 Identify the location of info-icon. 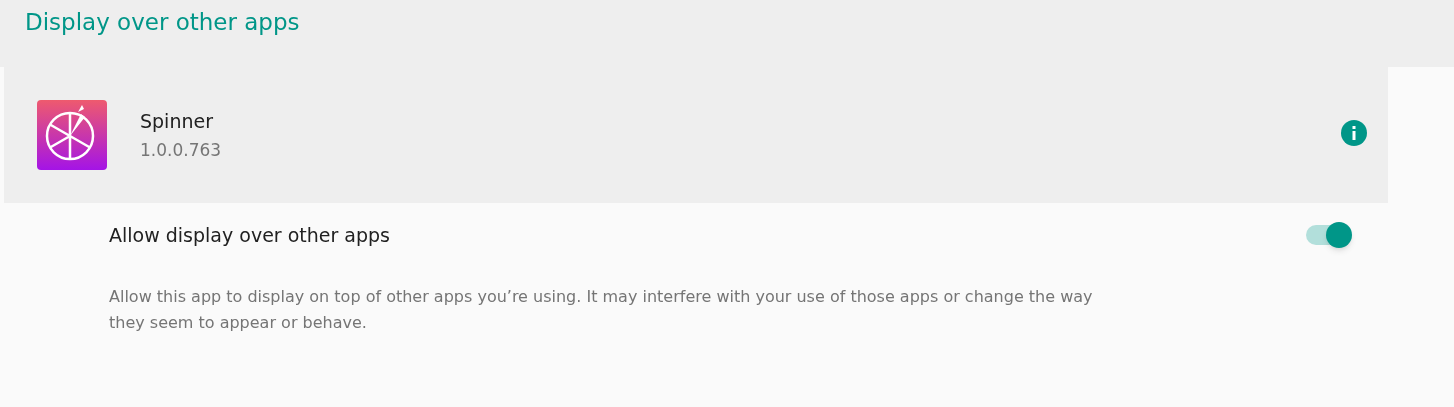
(1354, 133).